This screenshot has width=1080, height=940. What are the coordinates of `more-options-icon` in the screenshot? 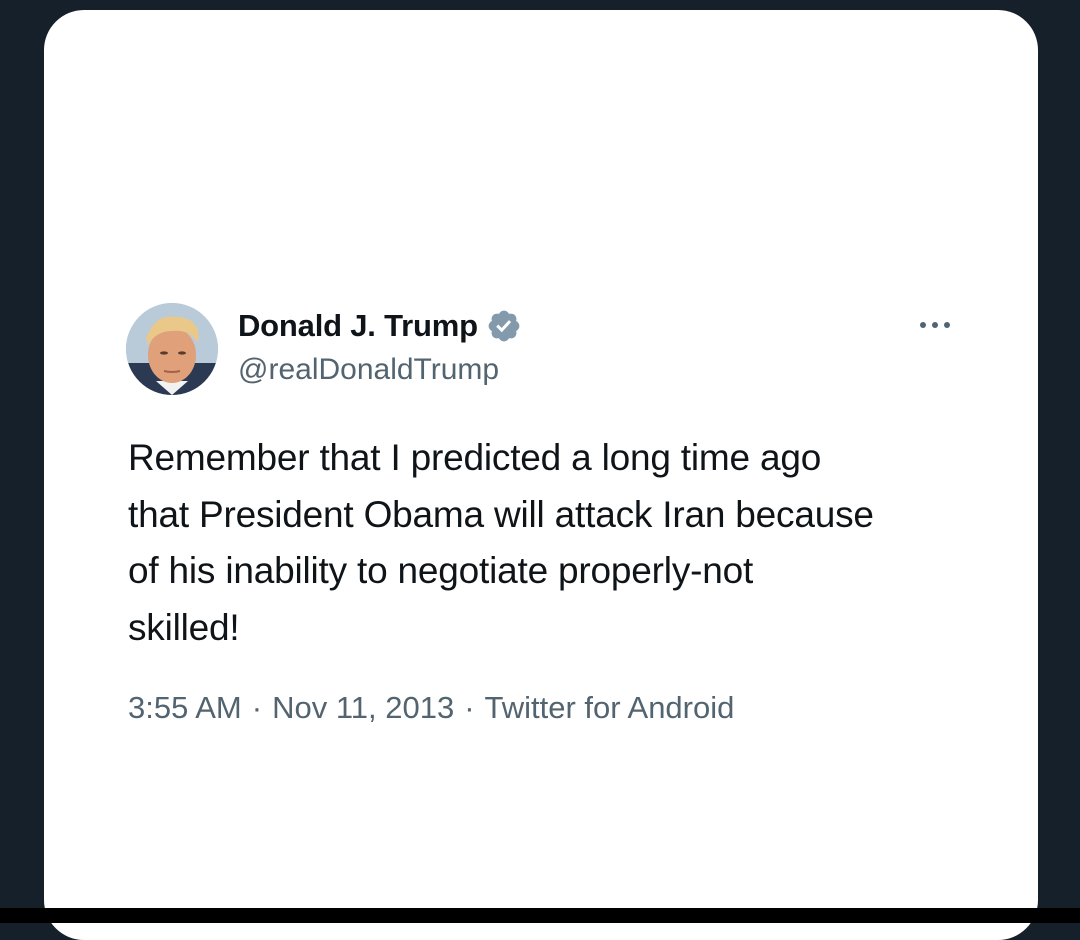 It's located at (935, 325).